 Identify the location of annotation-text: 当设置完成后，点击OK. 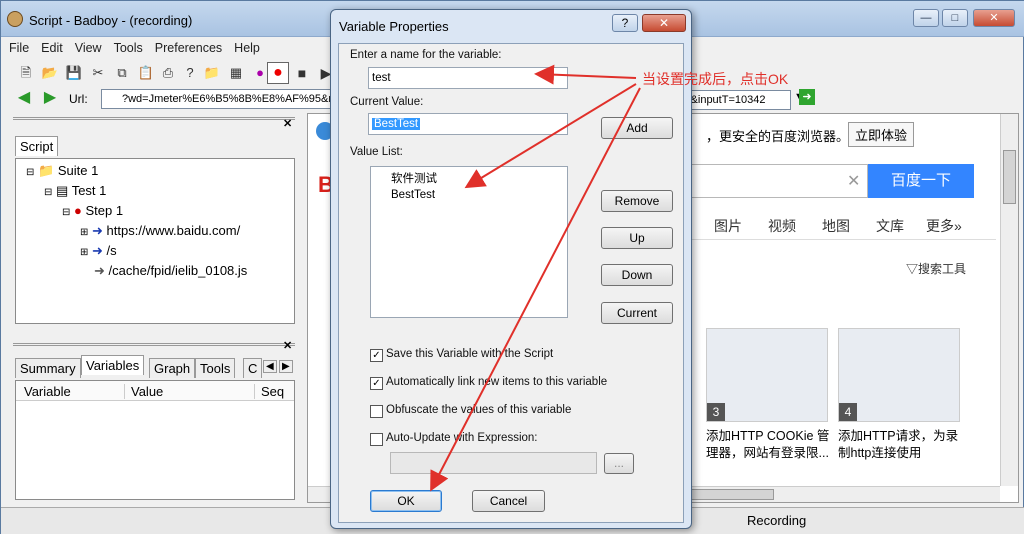
(715, 79).